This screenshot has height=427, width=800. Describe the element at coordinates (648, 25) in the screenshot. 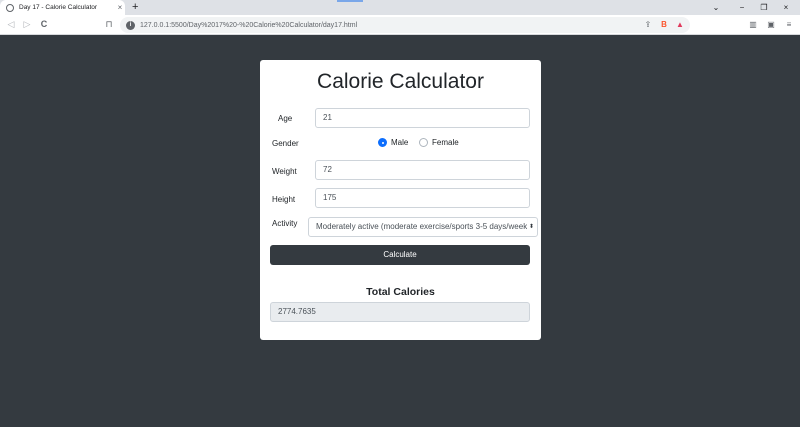

I see `share-icon: ⇪` at that location.